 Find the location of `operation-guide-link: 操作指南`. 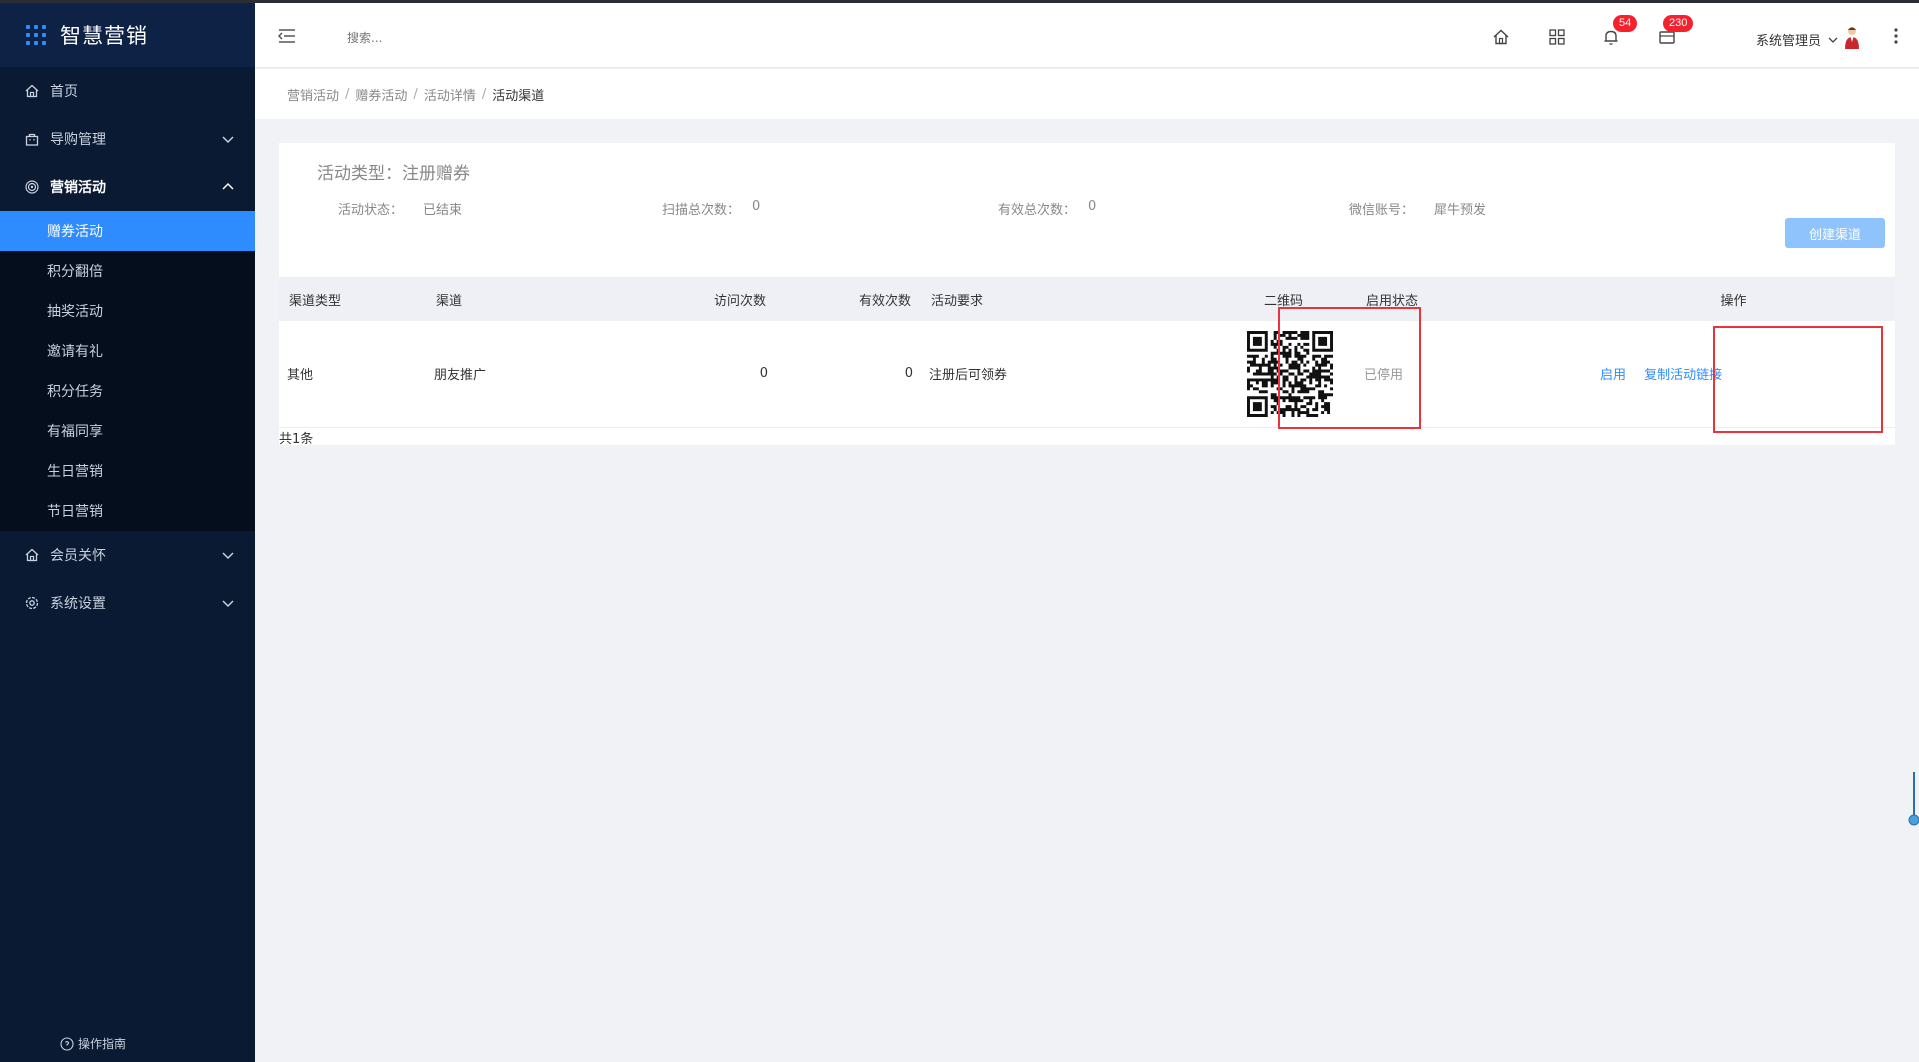

operation-guide-link: 操作指南 is located at coordinates (93, 1043).